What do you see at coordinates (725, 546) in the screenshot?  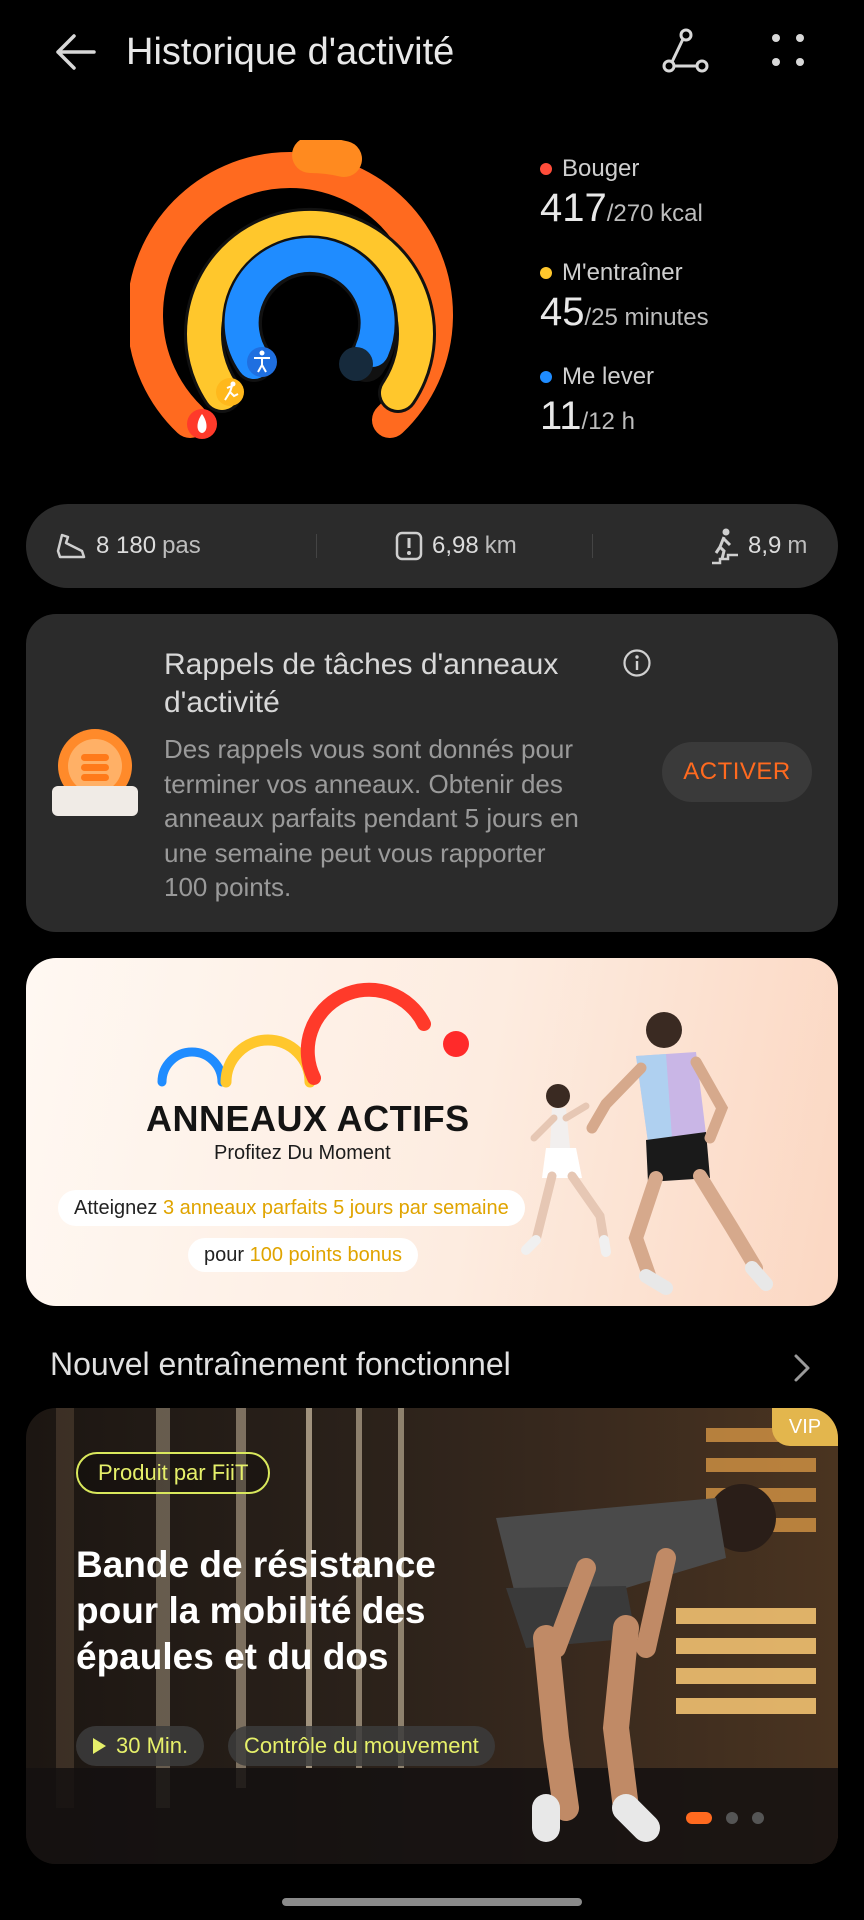 I see `stairs-climb-icon` at bounding box center [725, 546].